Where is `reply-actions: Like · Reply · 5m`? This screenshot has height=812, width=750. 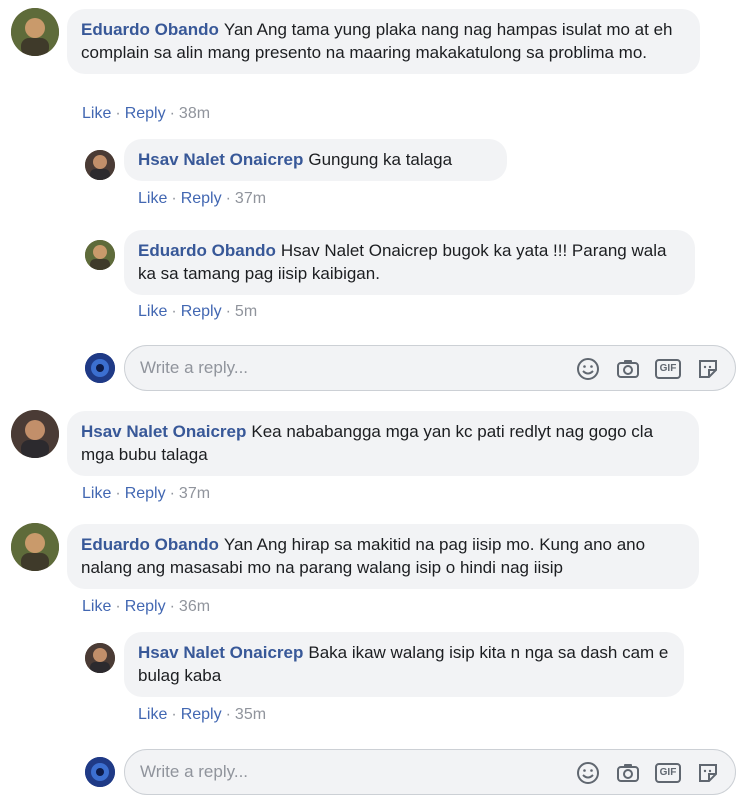 reply-actions: Like · Reply · 5m is located at coordinates (198, 311).